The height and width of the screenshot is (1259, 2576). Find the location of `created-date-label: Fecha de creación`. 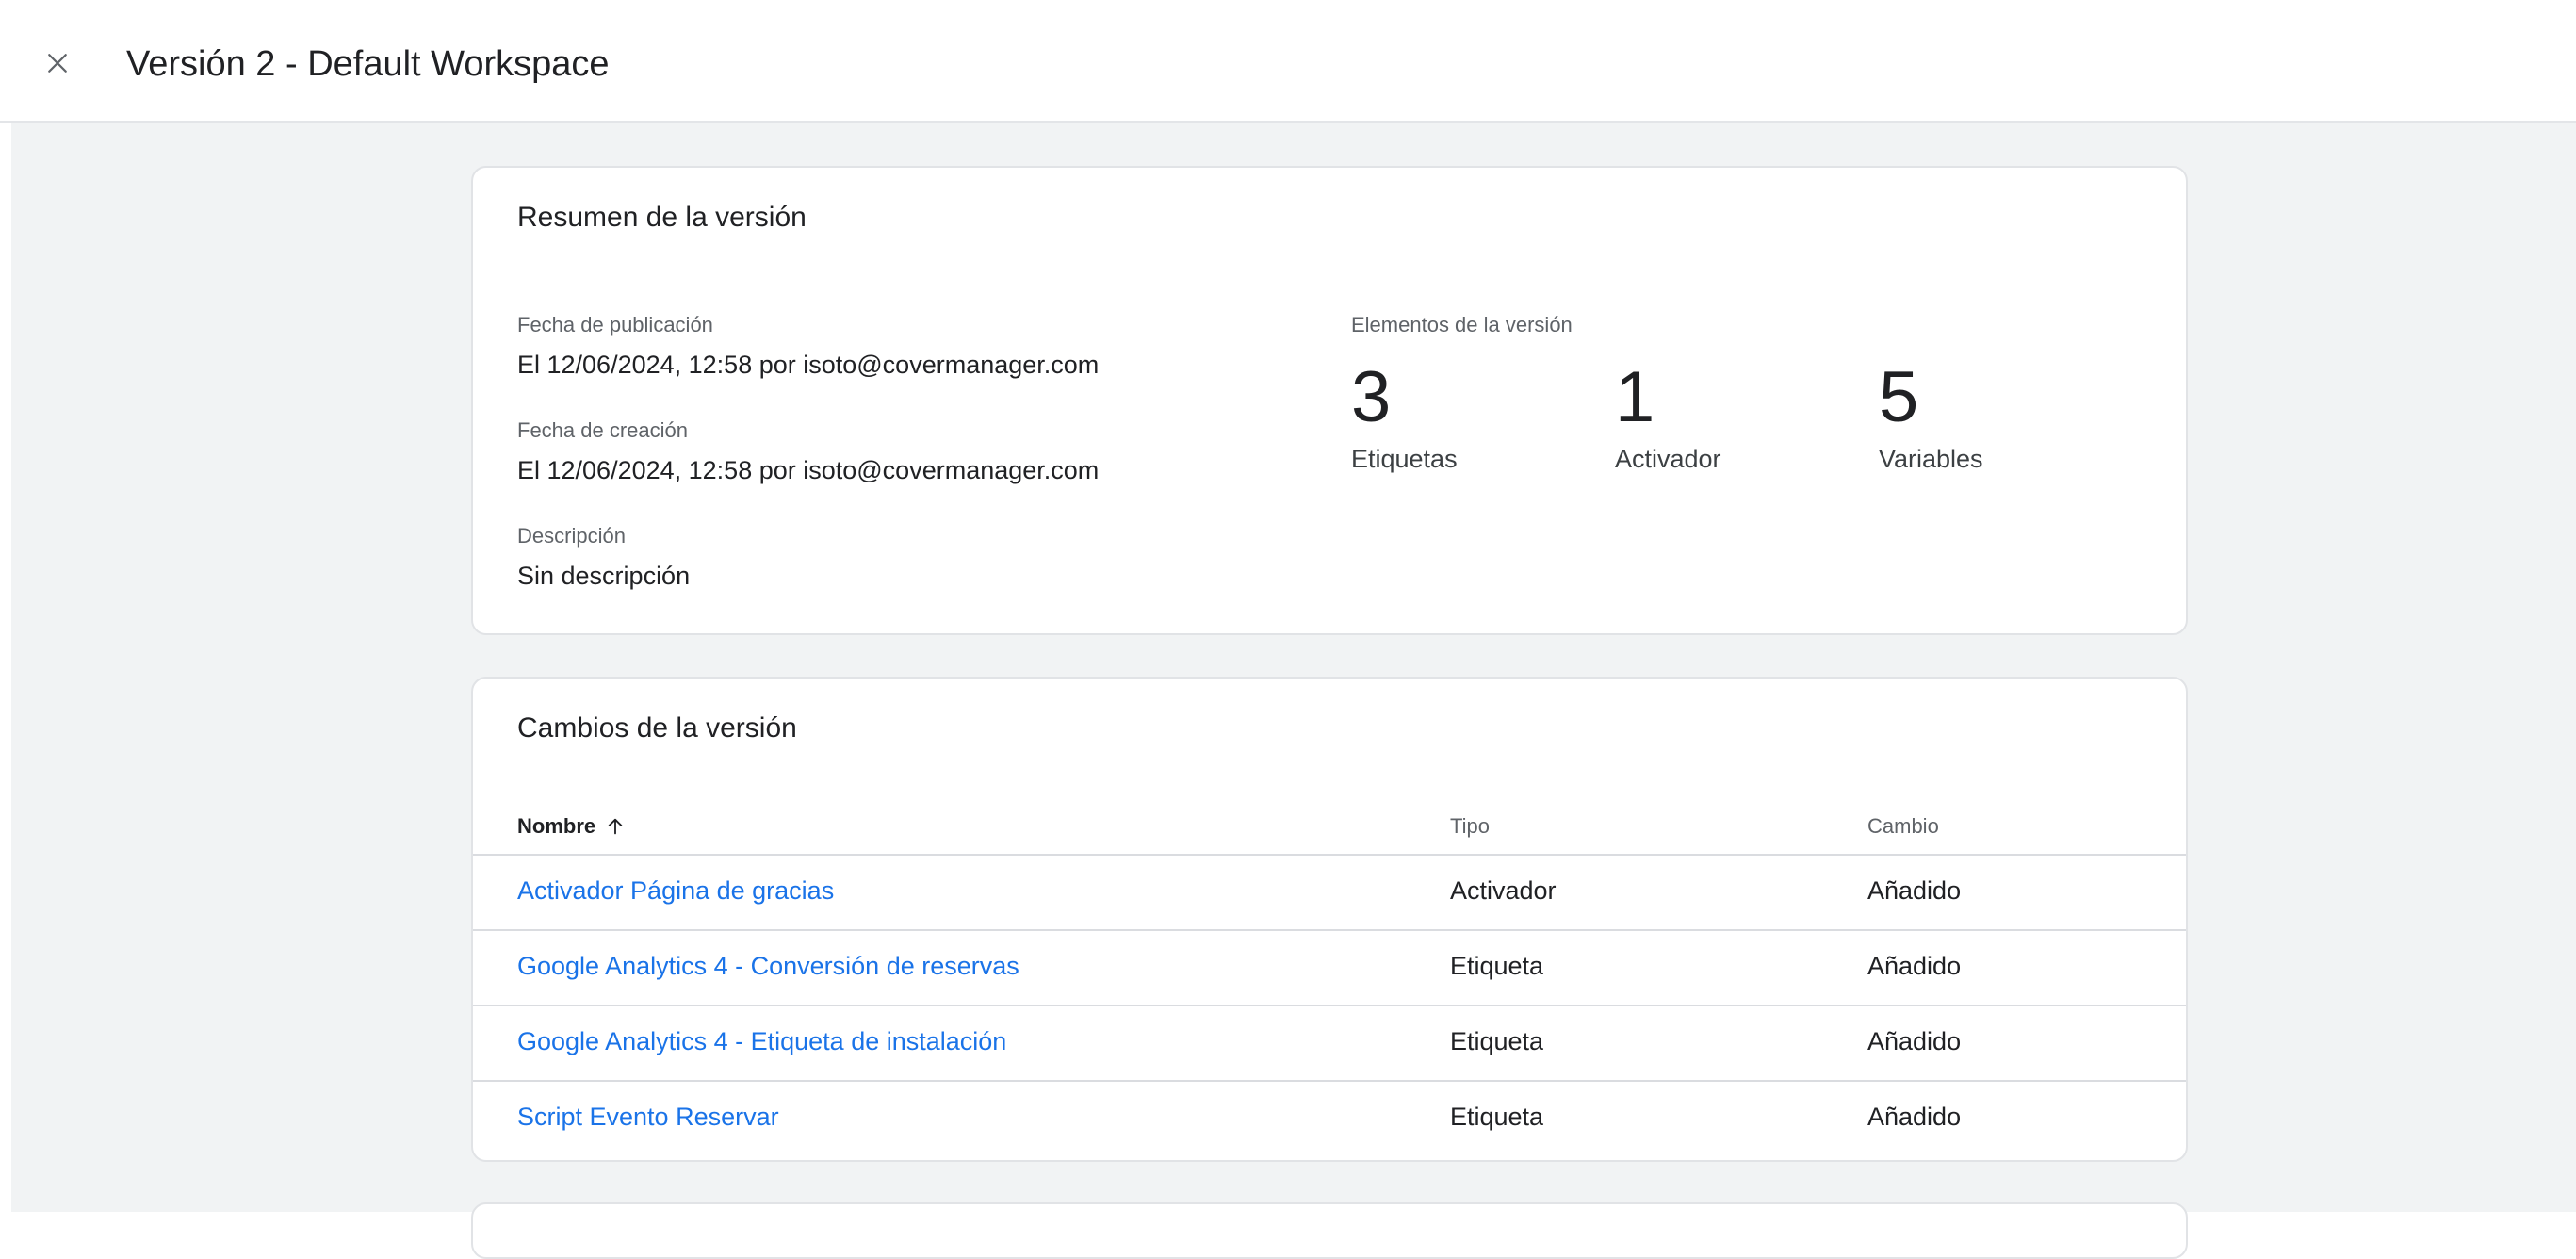

created-date-label: Fecha de creación is located at coordinates (602, 430).